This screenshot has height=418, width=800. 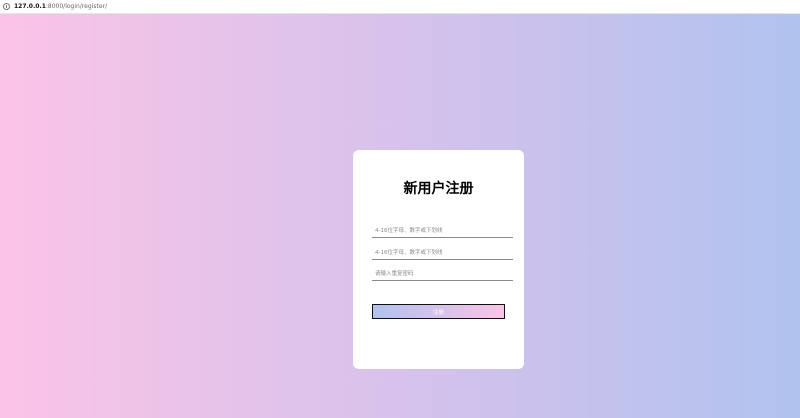 I want to click on url-text: 127.0.0.1:8000/login/register/, so click(x=60, y=6).